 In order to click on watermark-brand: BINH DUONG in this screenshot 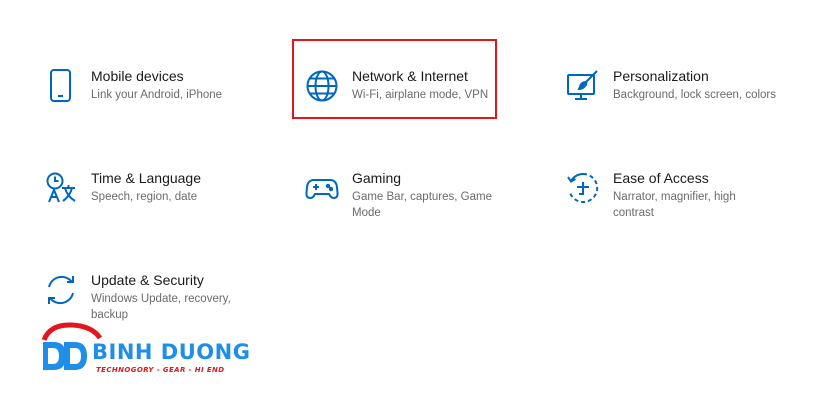, I will do `click(171, 352)`.